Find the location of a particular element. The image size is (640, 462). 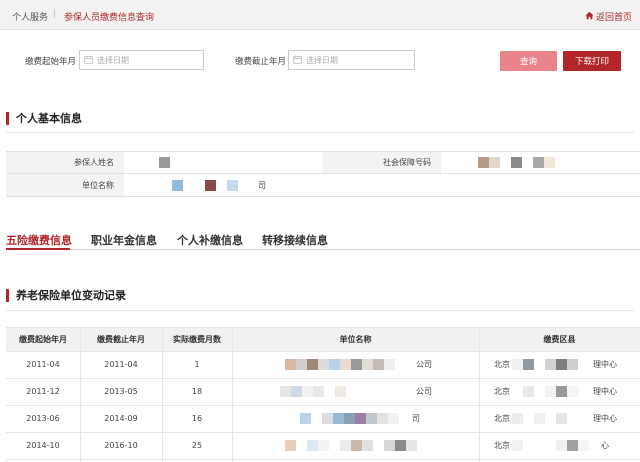

back-home-link: 返回首页 is located at coordinates (608, 16).